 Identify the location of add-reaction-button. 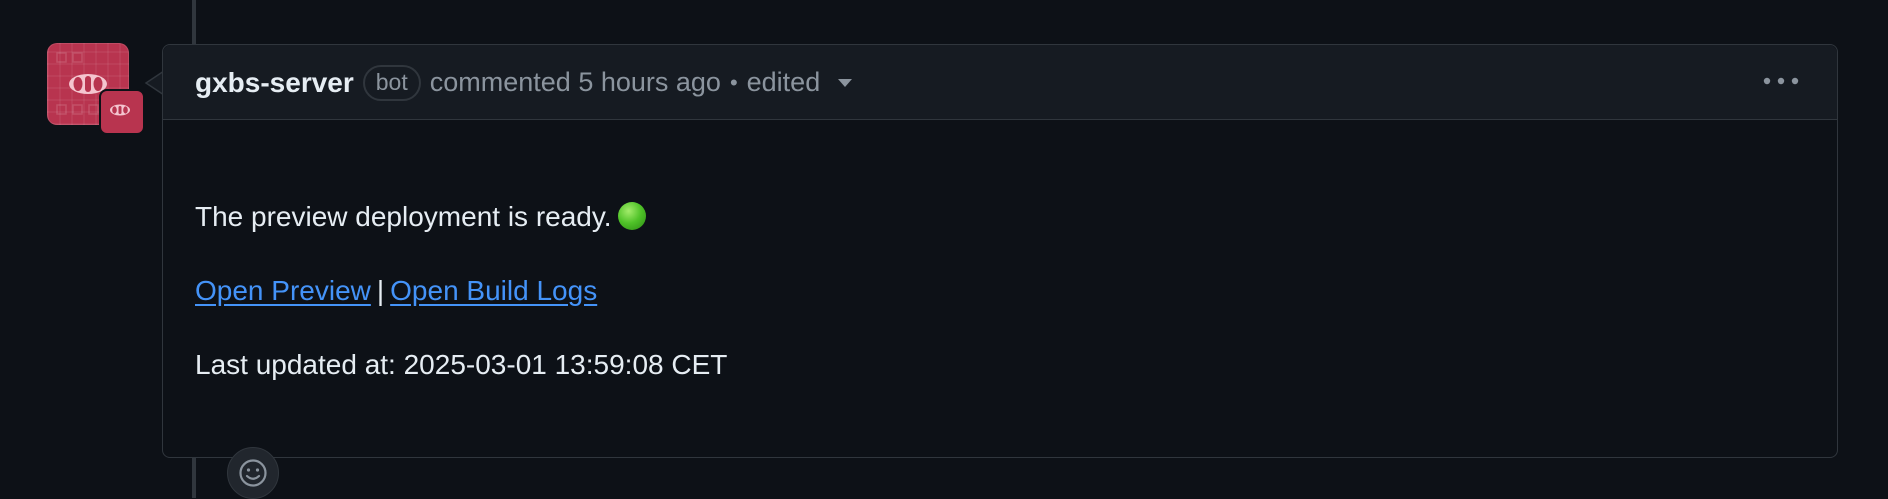
(253, 473).